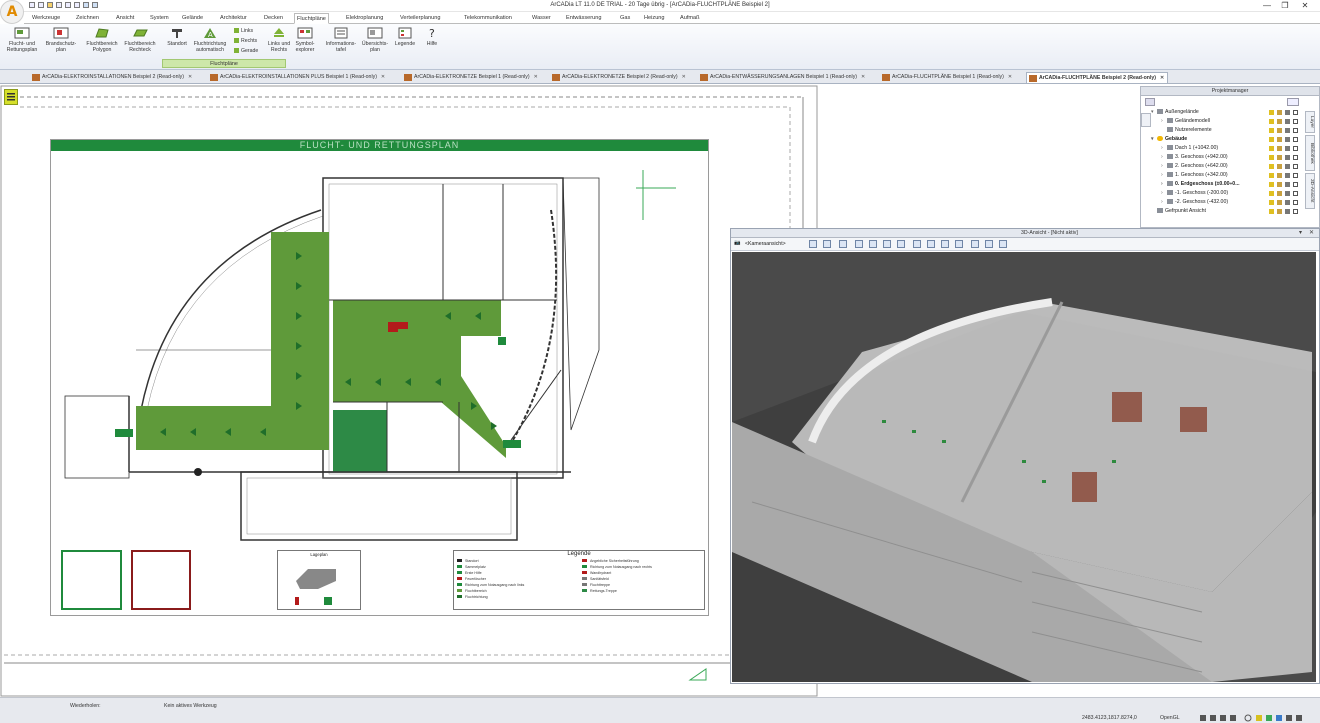 This screenshot has height=723, width=1320. Describe the element at coordinates (1311, 232) in the screenshot. I see `close-panel-icon: ✕` at that location.